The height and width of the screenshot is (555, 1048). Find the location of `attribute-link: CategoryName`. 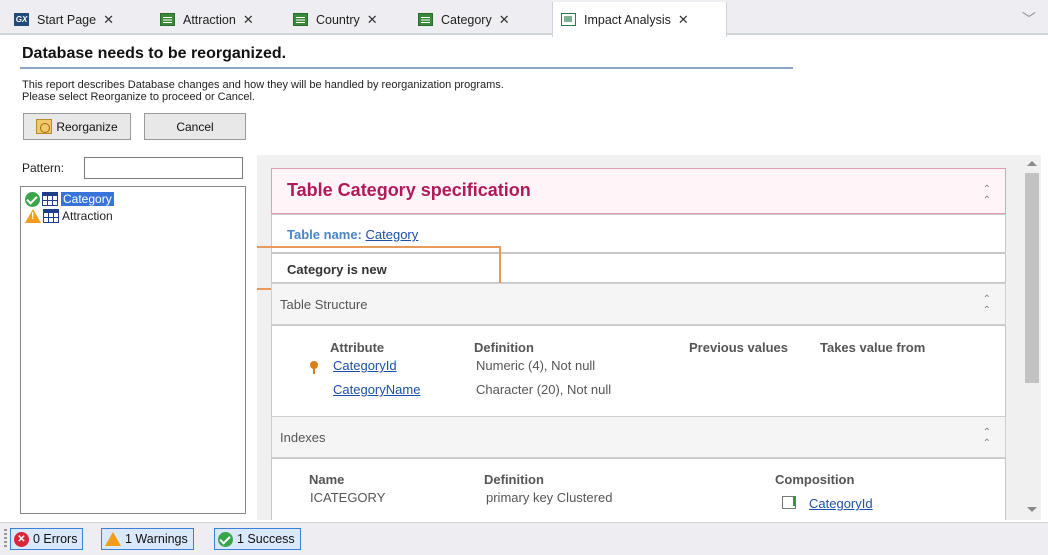

attribute-link: CategoryName is located at coordinates (376, 389).